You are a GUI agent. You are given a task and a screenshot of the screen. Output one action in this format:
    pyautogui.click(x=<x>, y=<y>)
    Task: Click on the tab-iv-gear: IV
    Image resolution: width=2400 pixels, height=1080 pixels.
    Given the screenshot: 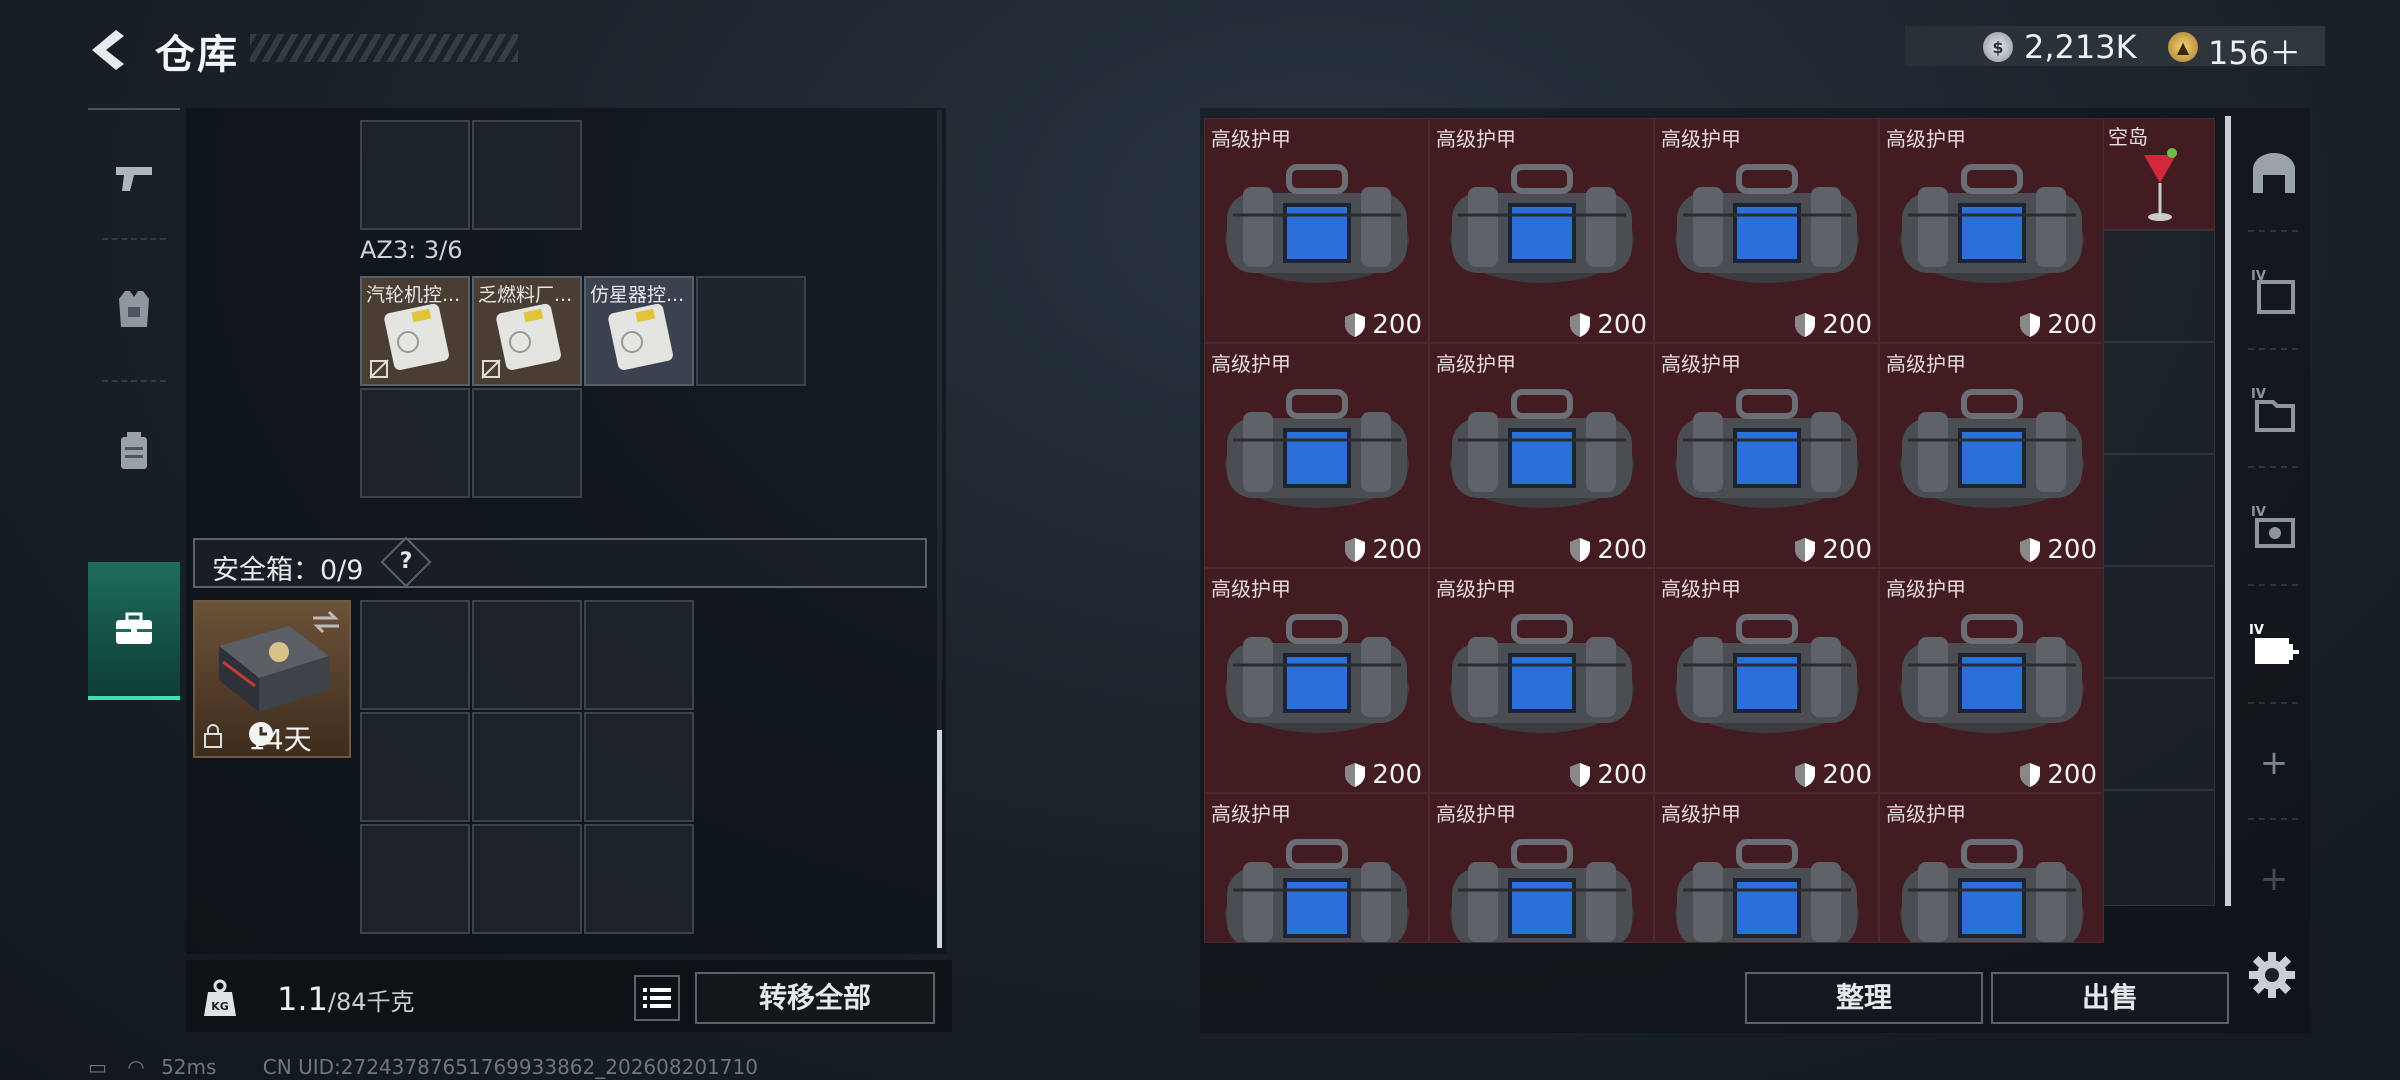 What is the action you would take?
    pyautogui.click(x=2274, y=291)
    